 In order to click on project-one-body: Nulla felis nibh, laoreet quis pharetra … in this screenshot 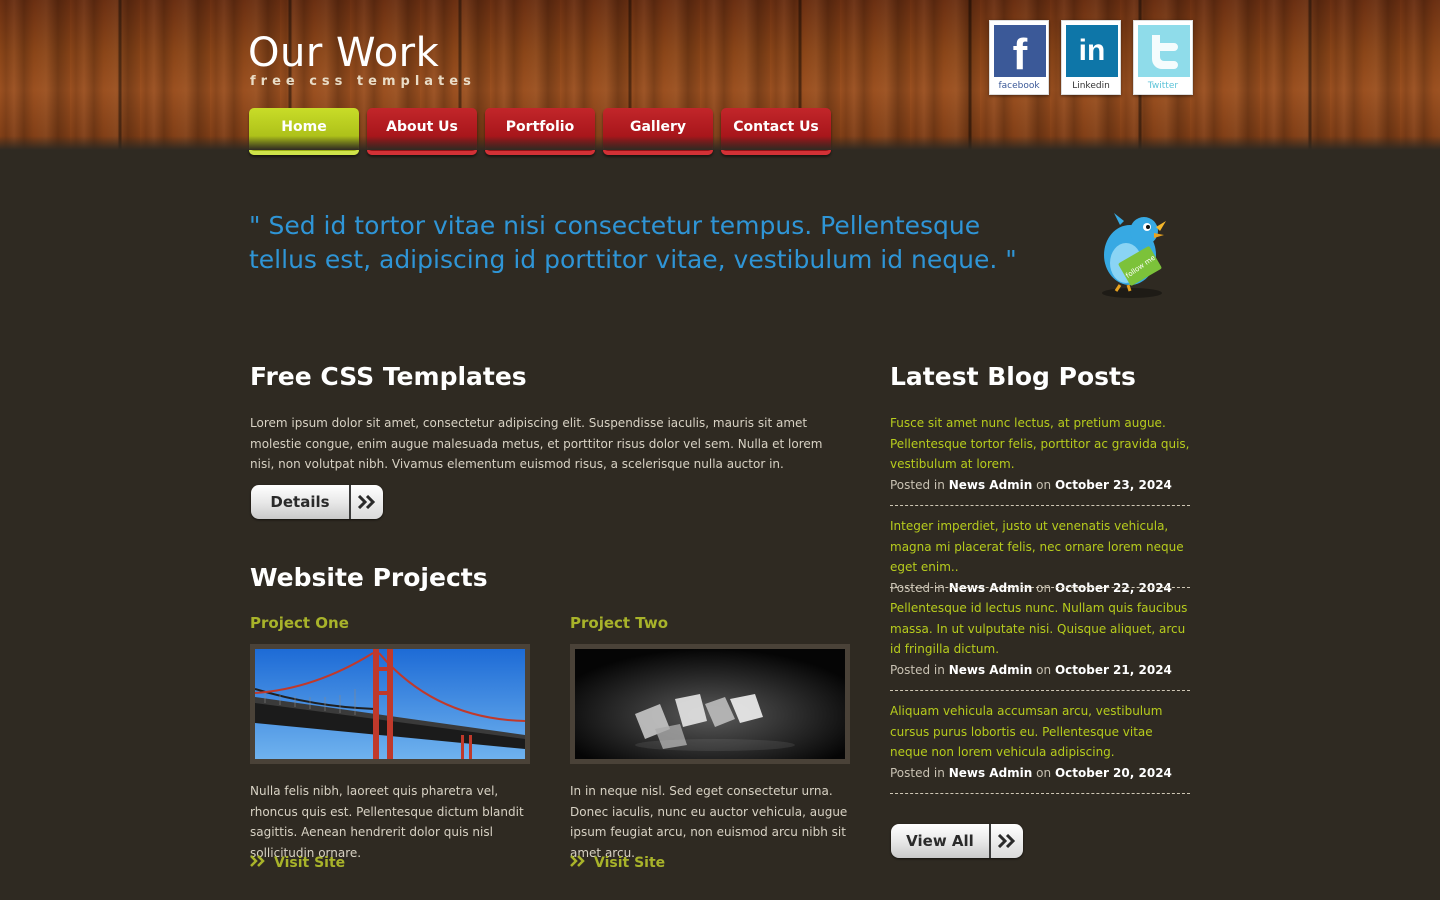, I will do `click(387, 822)`.